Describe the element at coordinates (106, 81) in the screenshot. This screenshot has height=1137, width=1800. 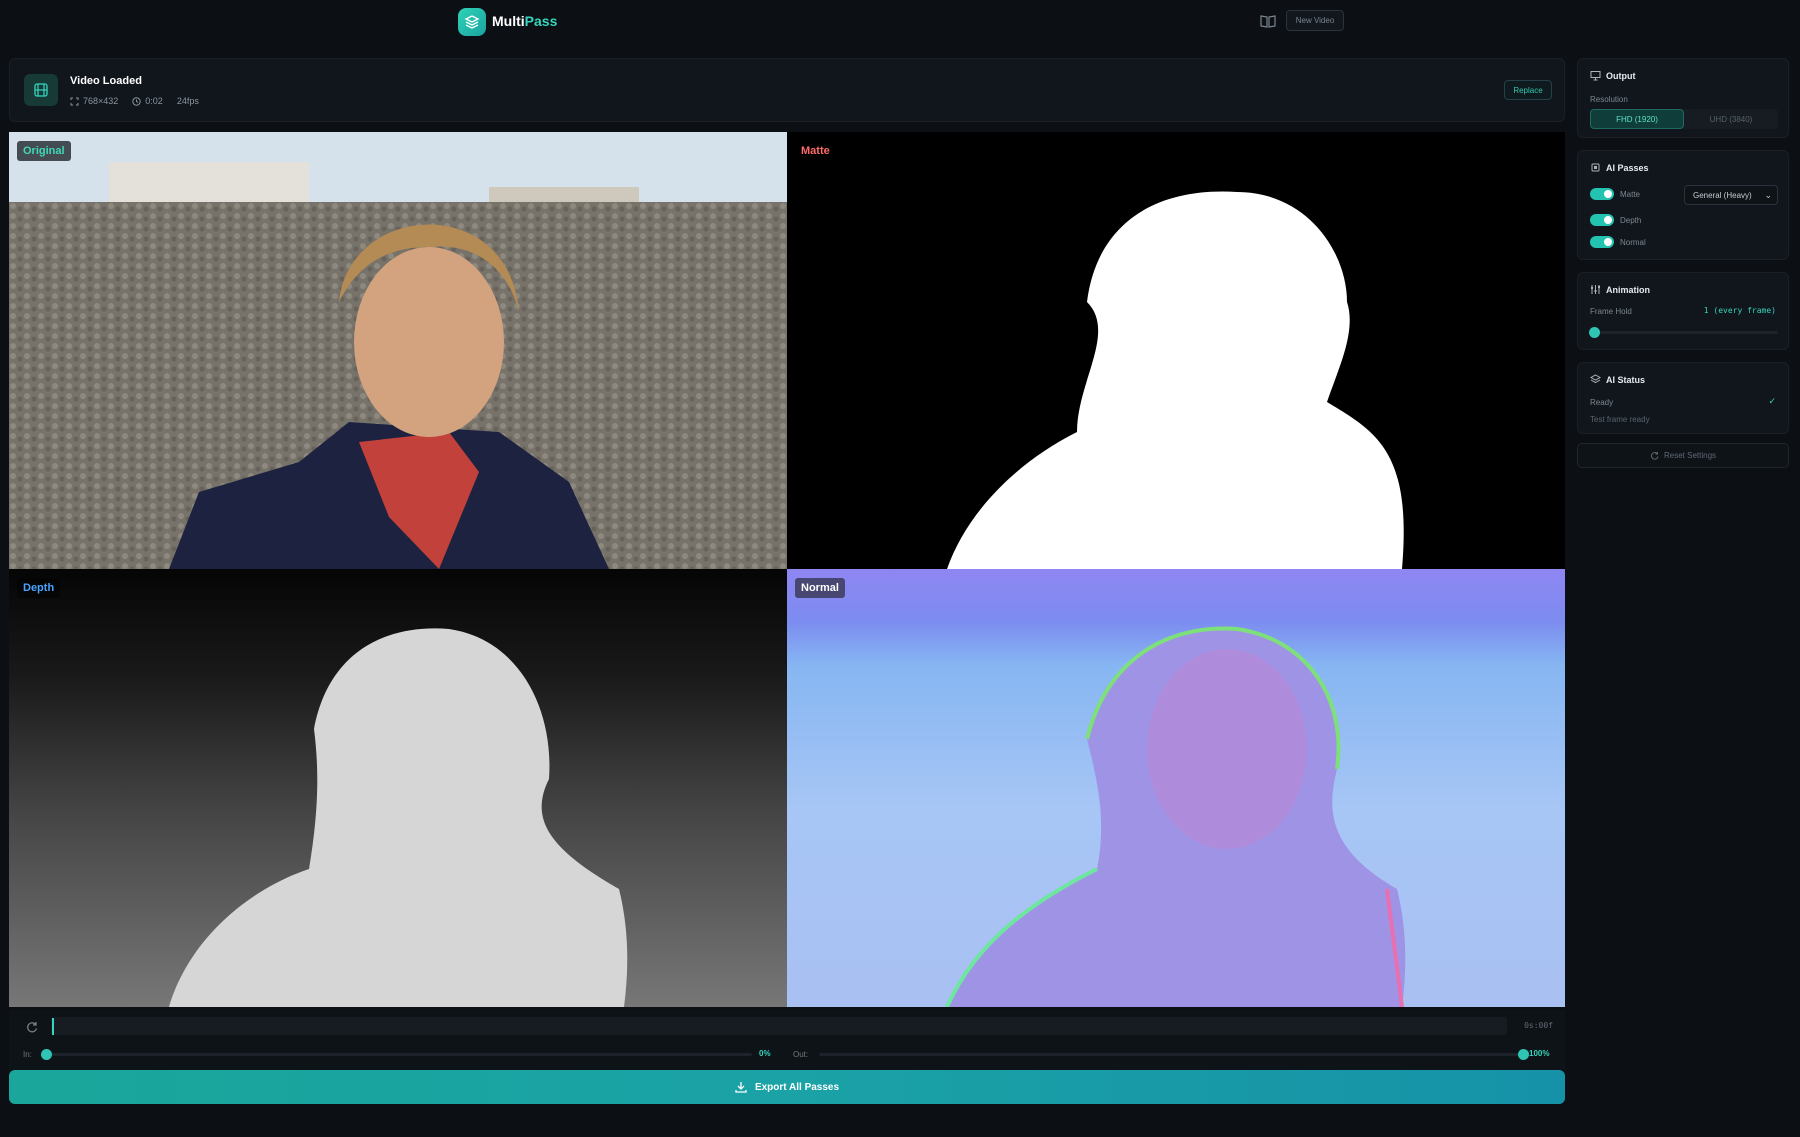
I see `video-title: Video Loaded` at that location.